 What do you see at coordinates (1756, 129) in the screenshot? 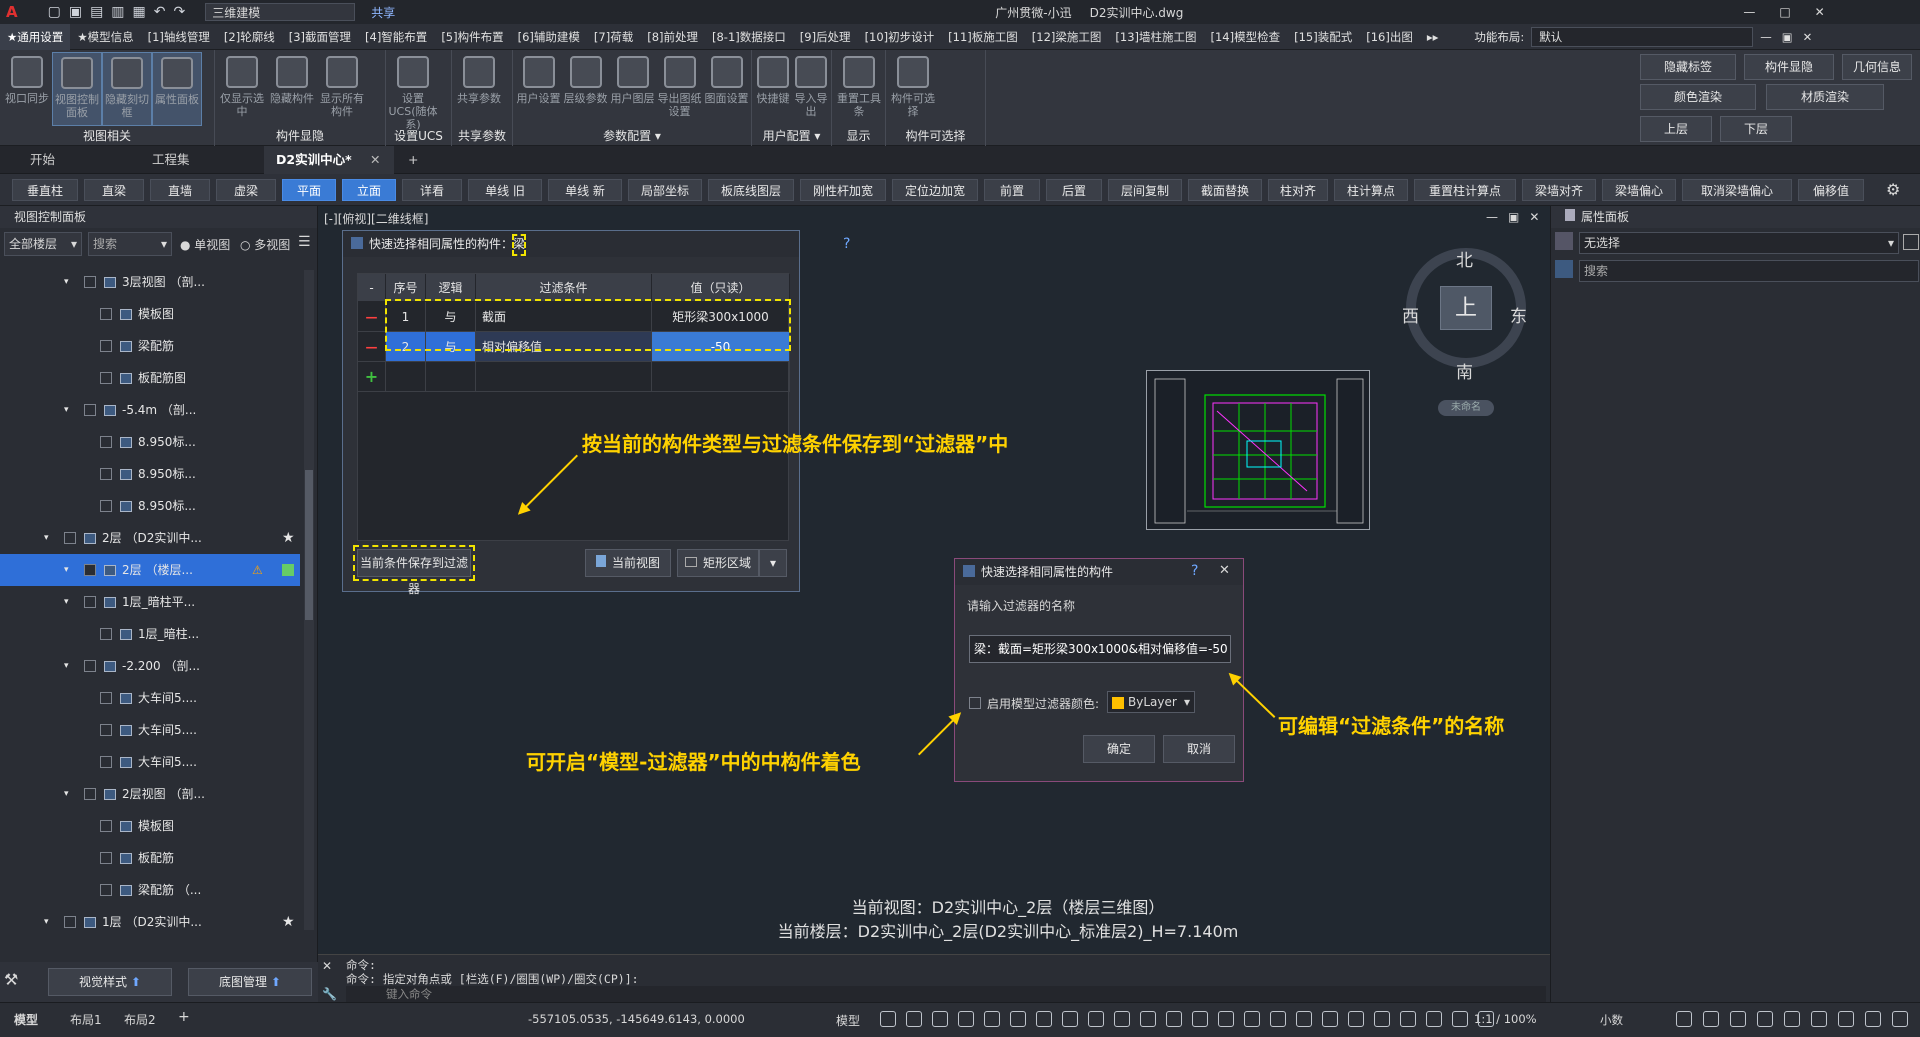
I see `ribbon-right-button-6: 下层` at bounding box center [1756, 129].